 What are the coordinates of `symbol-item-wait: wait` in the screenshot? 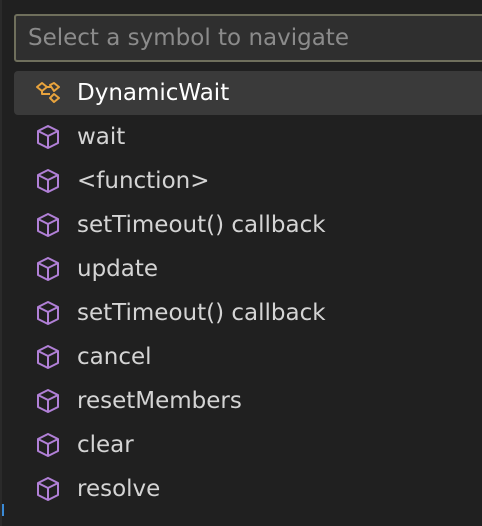 It's located at (248, 137).